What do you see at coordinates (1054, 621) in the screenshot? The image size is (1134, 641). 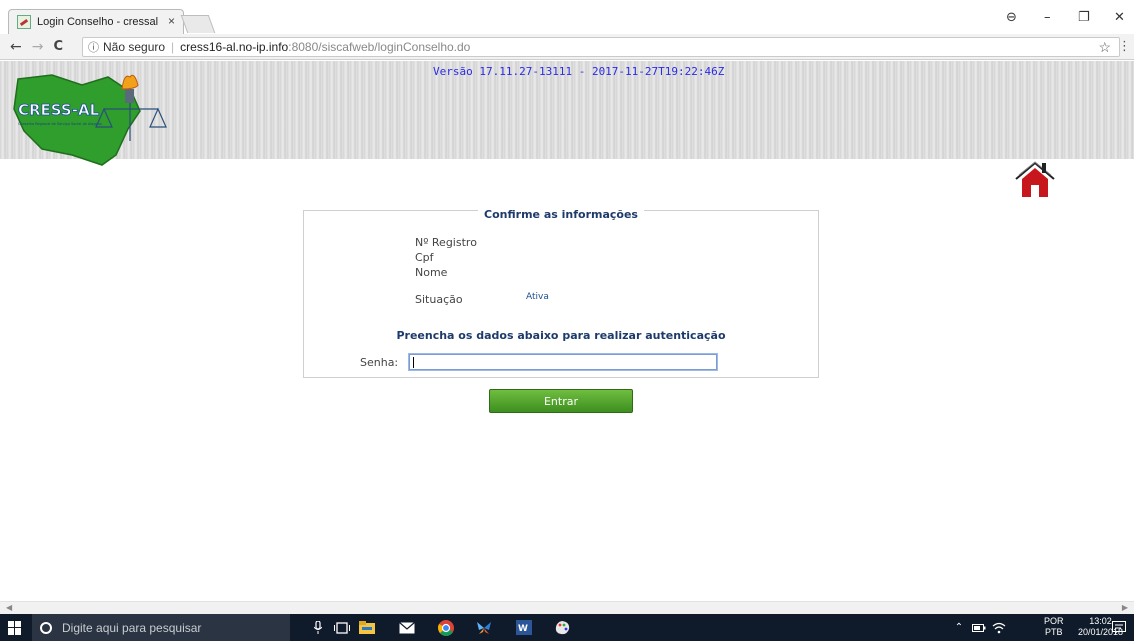 I see `language-code: POR` at bounding box center [1054, 621].